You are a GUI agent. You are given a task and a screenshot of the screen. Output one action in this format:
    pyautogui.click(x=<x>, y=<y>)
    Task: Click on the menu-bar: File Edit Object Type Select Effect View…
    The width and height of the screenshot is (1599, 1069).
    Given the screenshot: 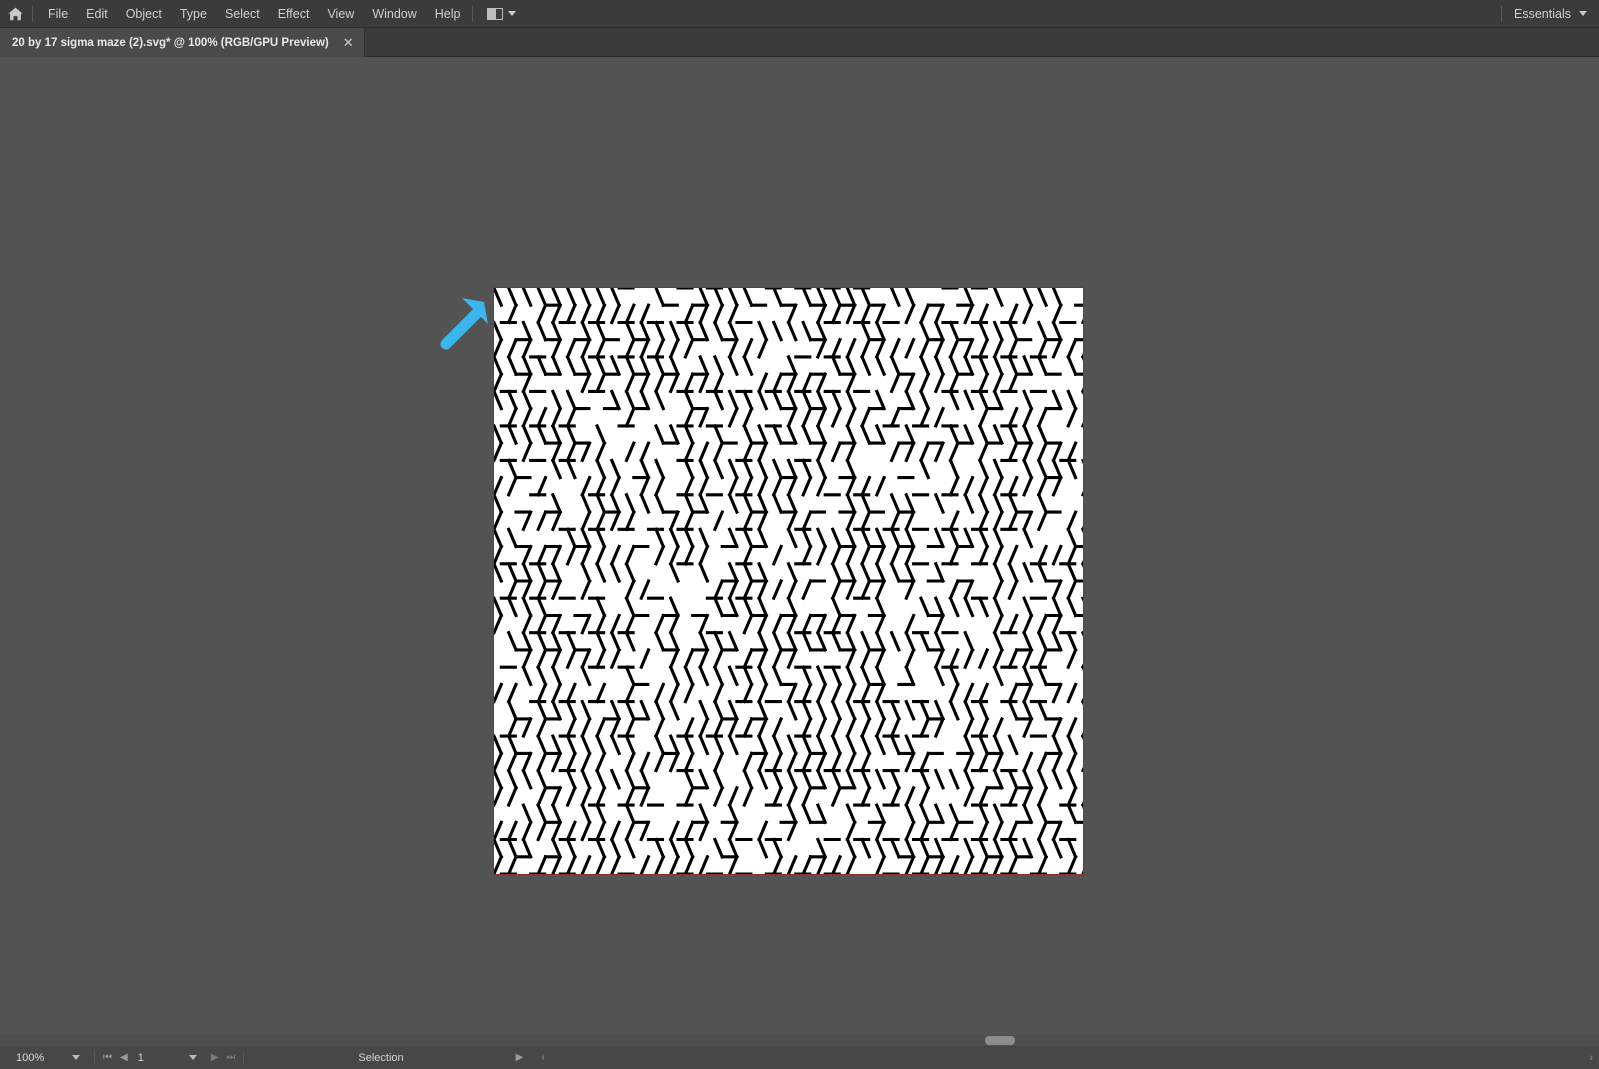 What is the action you would take?
    pyautogui.click(x=799, y=14)
    